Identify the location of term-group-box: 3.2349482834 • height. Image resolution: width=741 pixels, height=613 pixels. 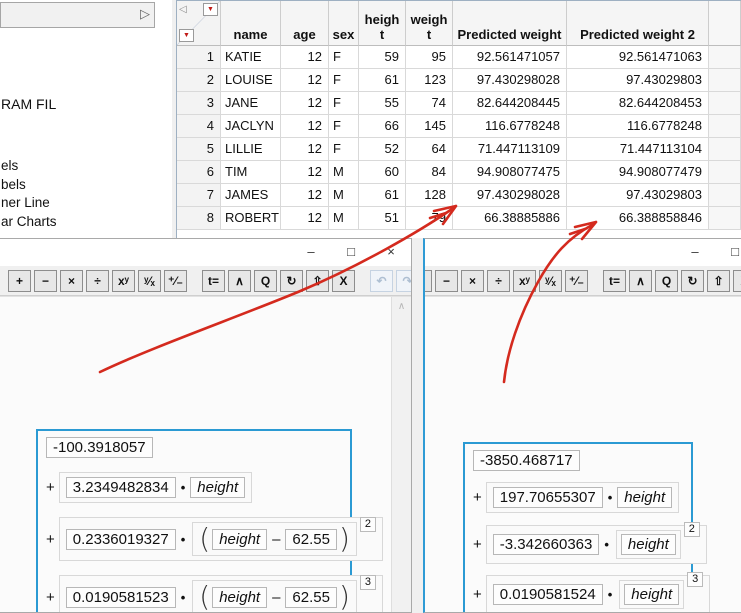
(155, 487).